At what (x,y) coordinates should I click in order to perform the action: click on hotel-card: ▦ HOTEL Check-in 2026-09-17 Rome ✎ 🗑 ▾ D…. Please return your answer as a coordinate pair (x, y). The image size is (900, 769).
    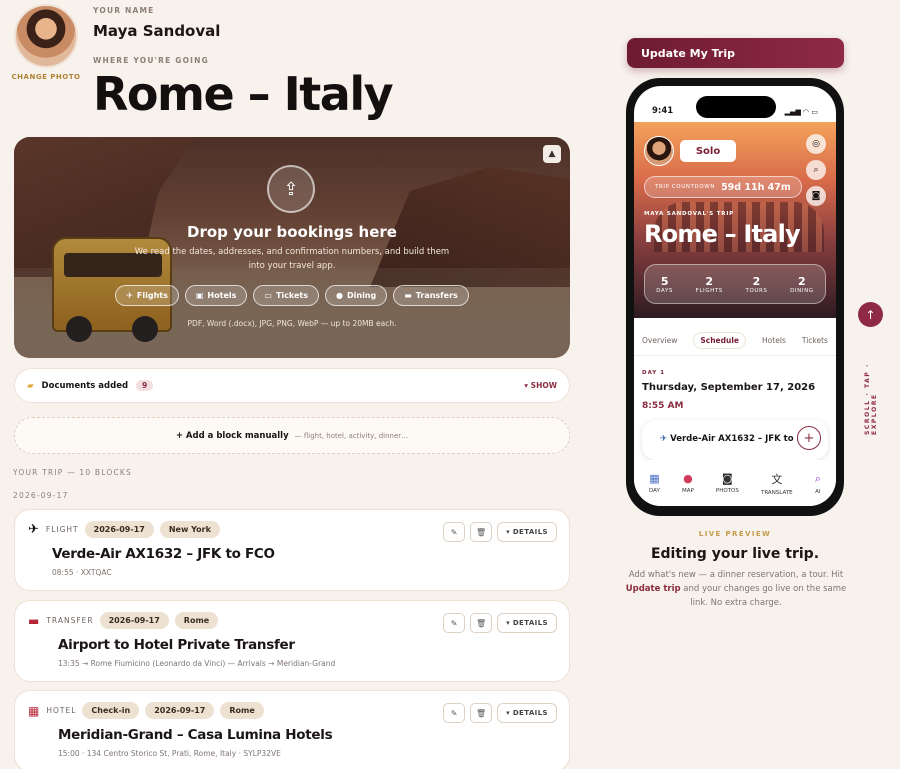
    Looking at the image, I should click on (292, 729).